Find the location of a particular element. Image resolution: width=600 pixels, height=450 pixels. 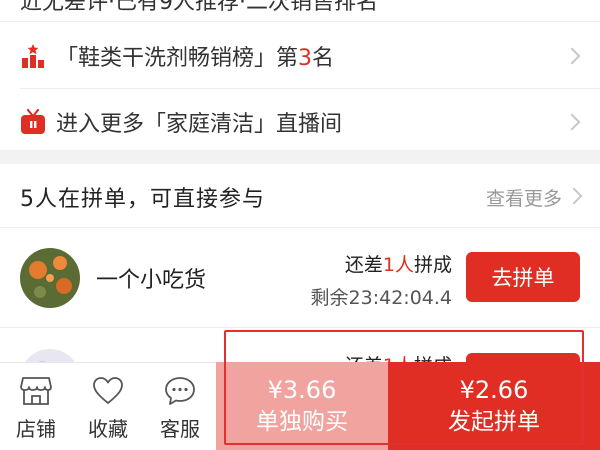

chat-bubble-icon is located at coordinates (180, 391).